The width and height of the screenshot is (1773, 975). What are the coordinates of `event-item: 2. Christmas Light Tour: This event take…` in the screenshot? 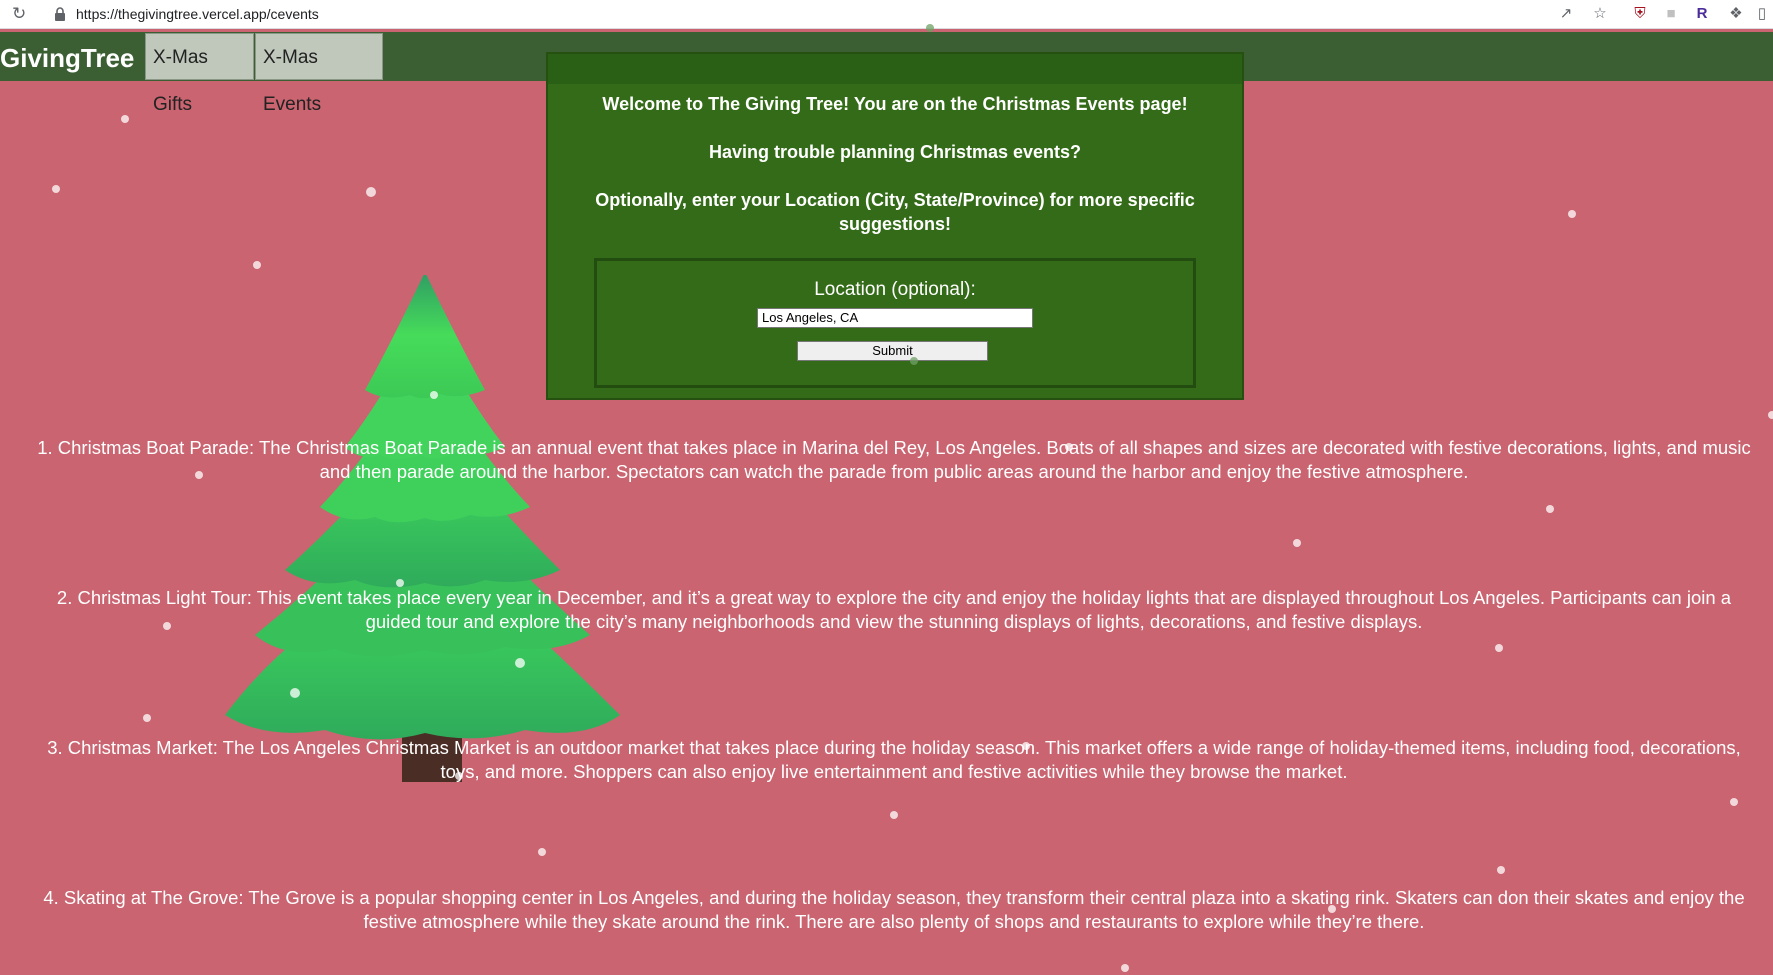 It's located at (894, 609).